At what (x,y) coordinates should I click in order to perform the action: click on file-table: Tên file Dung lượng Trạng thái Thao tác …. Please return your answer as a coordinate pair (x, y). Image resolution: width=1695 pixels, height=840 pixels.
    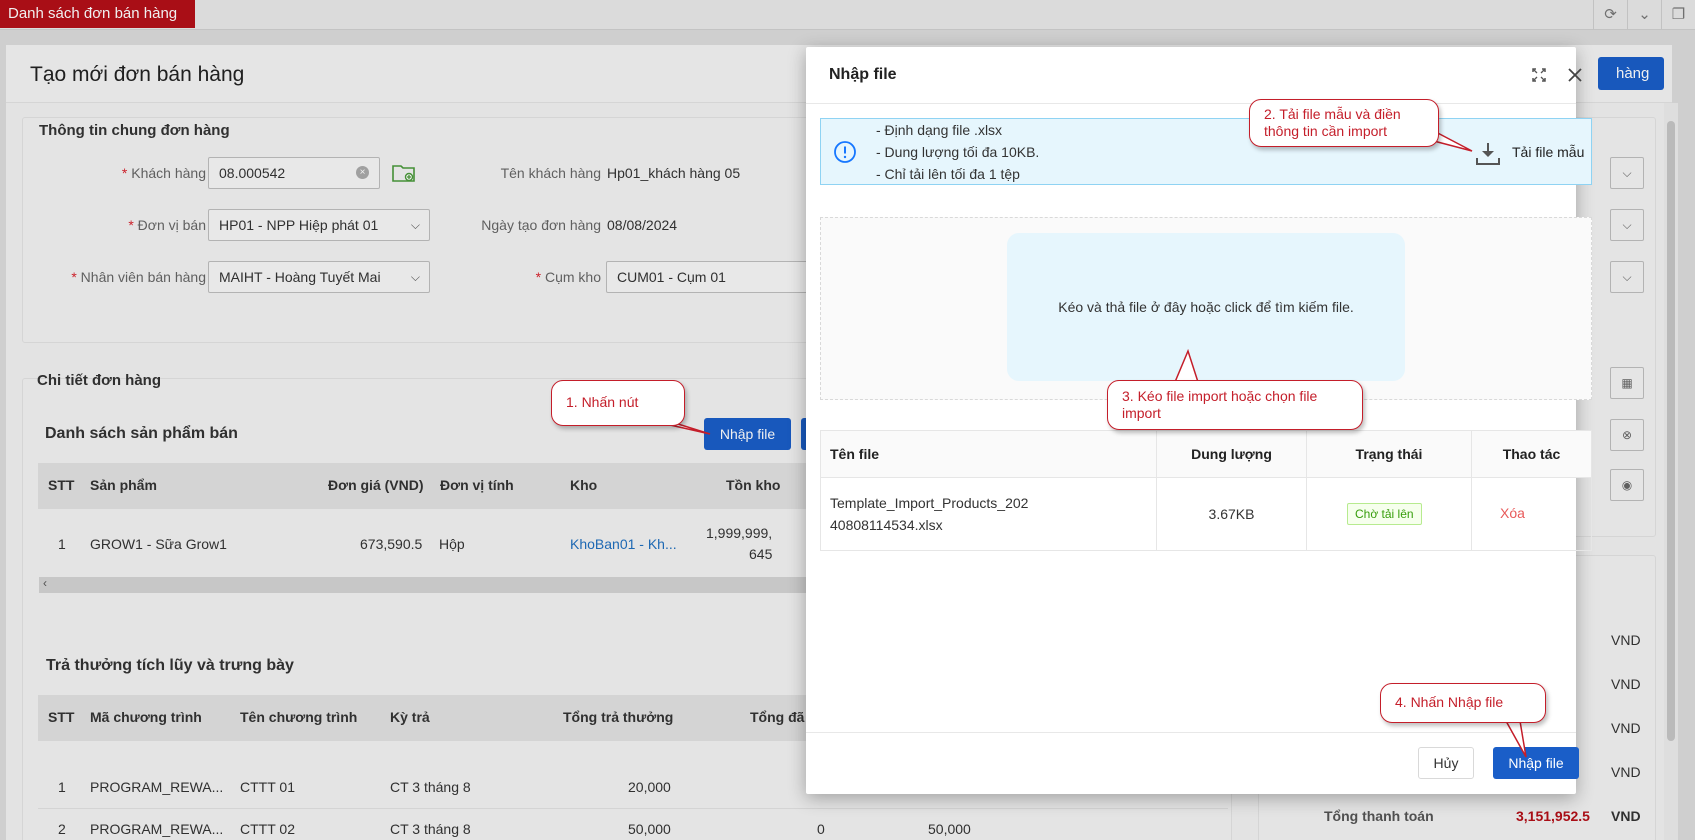
    Looking at the image, I should click on (1206, 490).